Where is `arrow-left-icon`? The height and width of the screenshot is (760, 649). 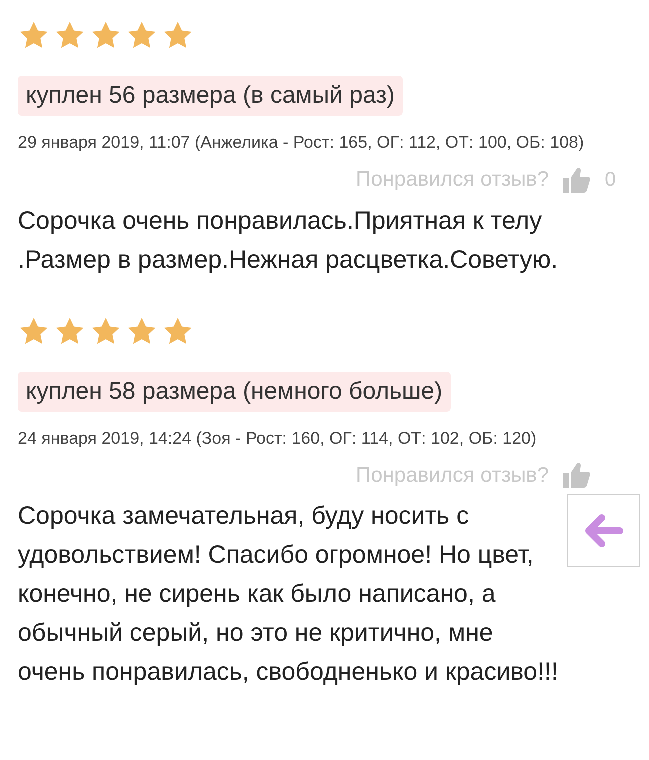 arrow-left-icon is located at coordinates (604, 531).